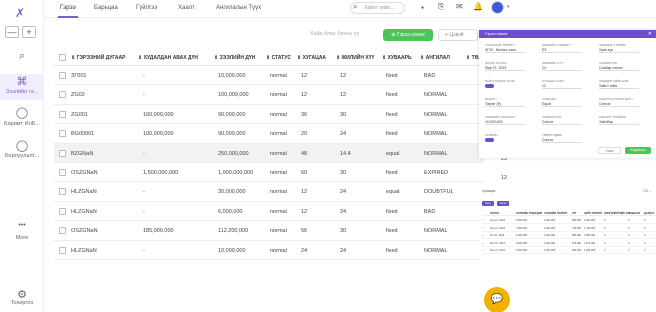  Describe the element at coordinates (22, 303) in the screenshot. I see `sidebar-item-settings: Тохиргоо` at that location.